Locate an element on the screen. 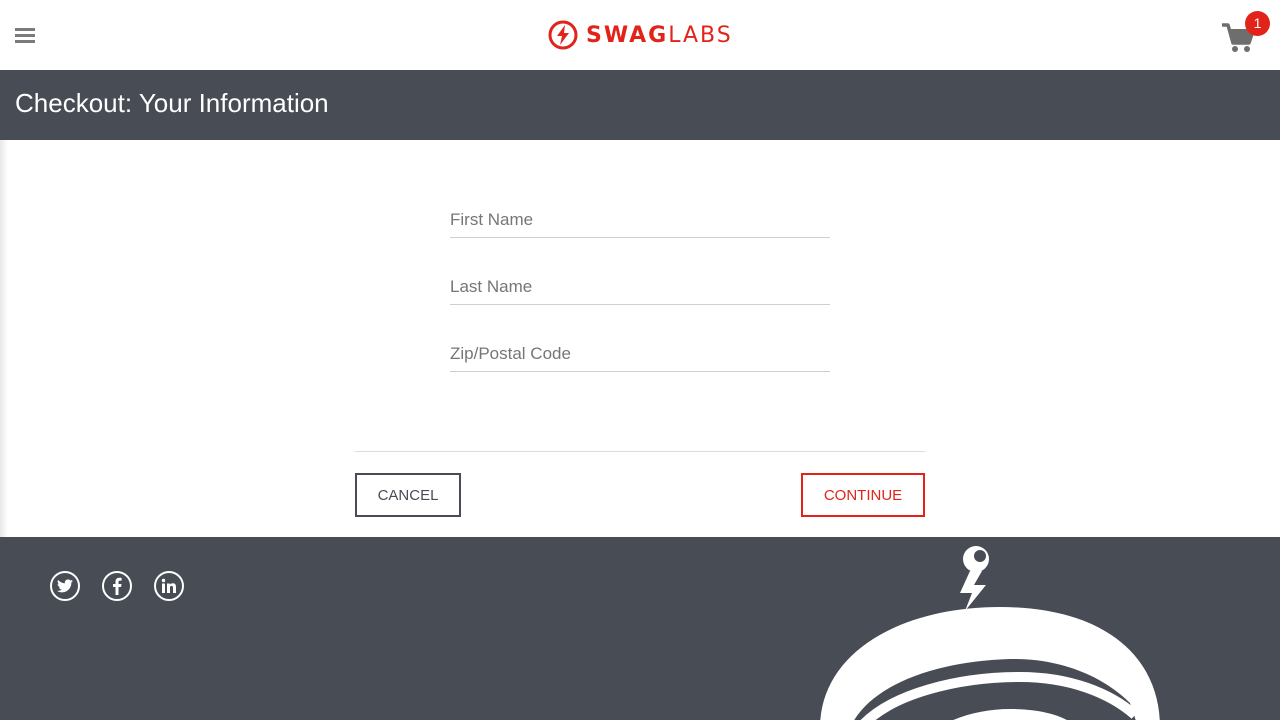  postal-code-input is located at coordinates (640, 354).